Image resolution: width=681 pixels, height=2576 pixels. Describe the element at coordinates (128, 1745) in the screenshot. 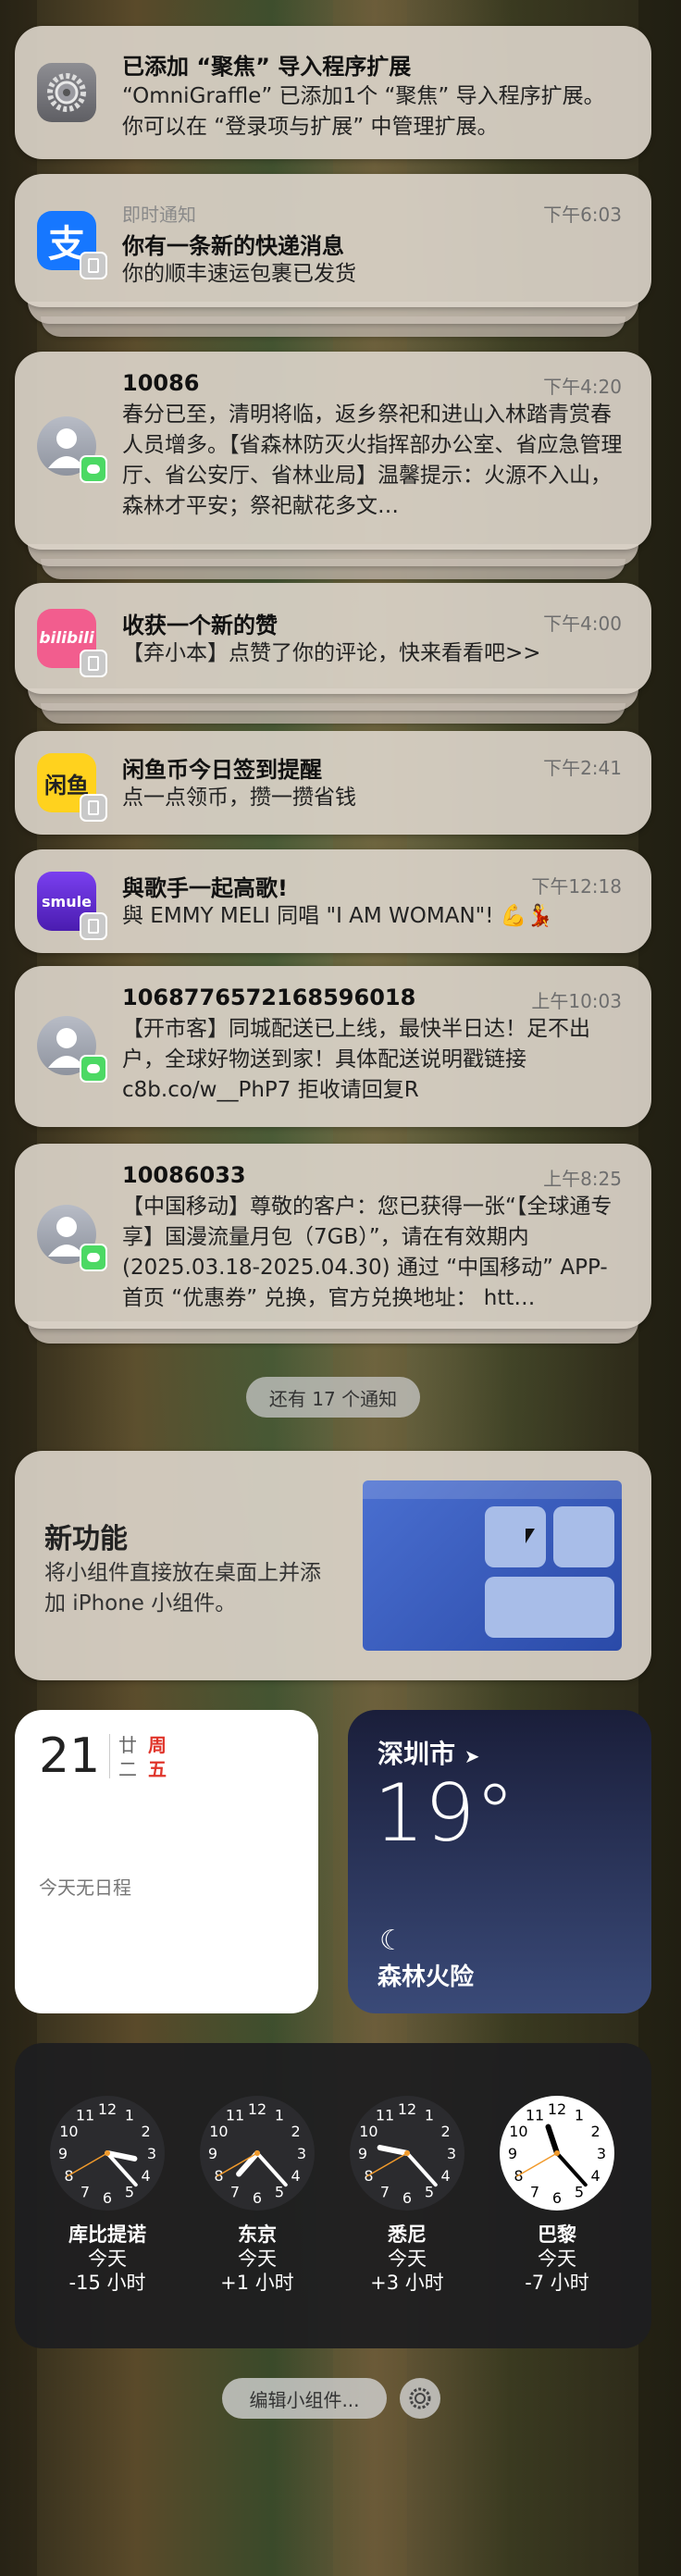

I see `calendar-lunar-top: 廿` at that location.